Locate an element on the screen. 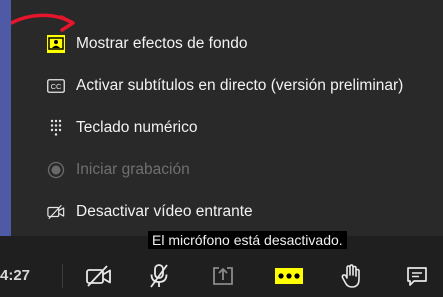  svg-text: CC is located at coordinates (56, 86).